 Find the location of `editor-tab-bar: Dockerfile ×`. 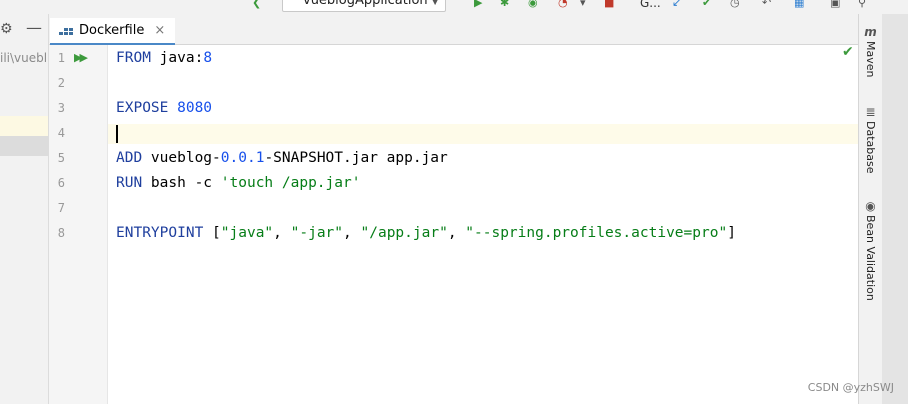

editor-tab-bar: Dockerfile × is located at coordinates (453, 30).